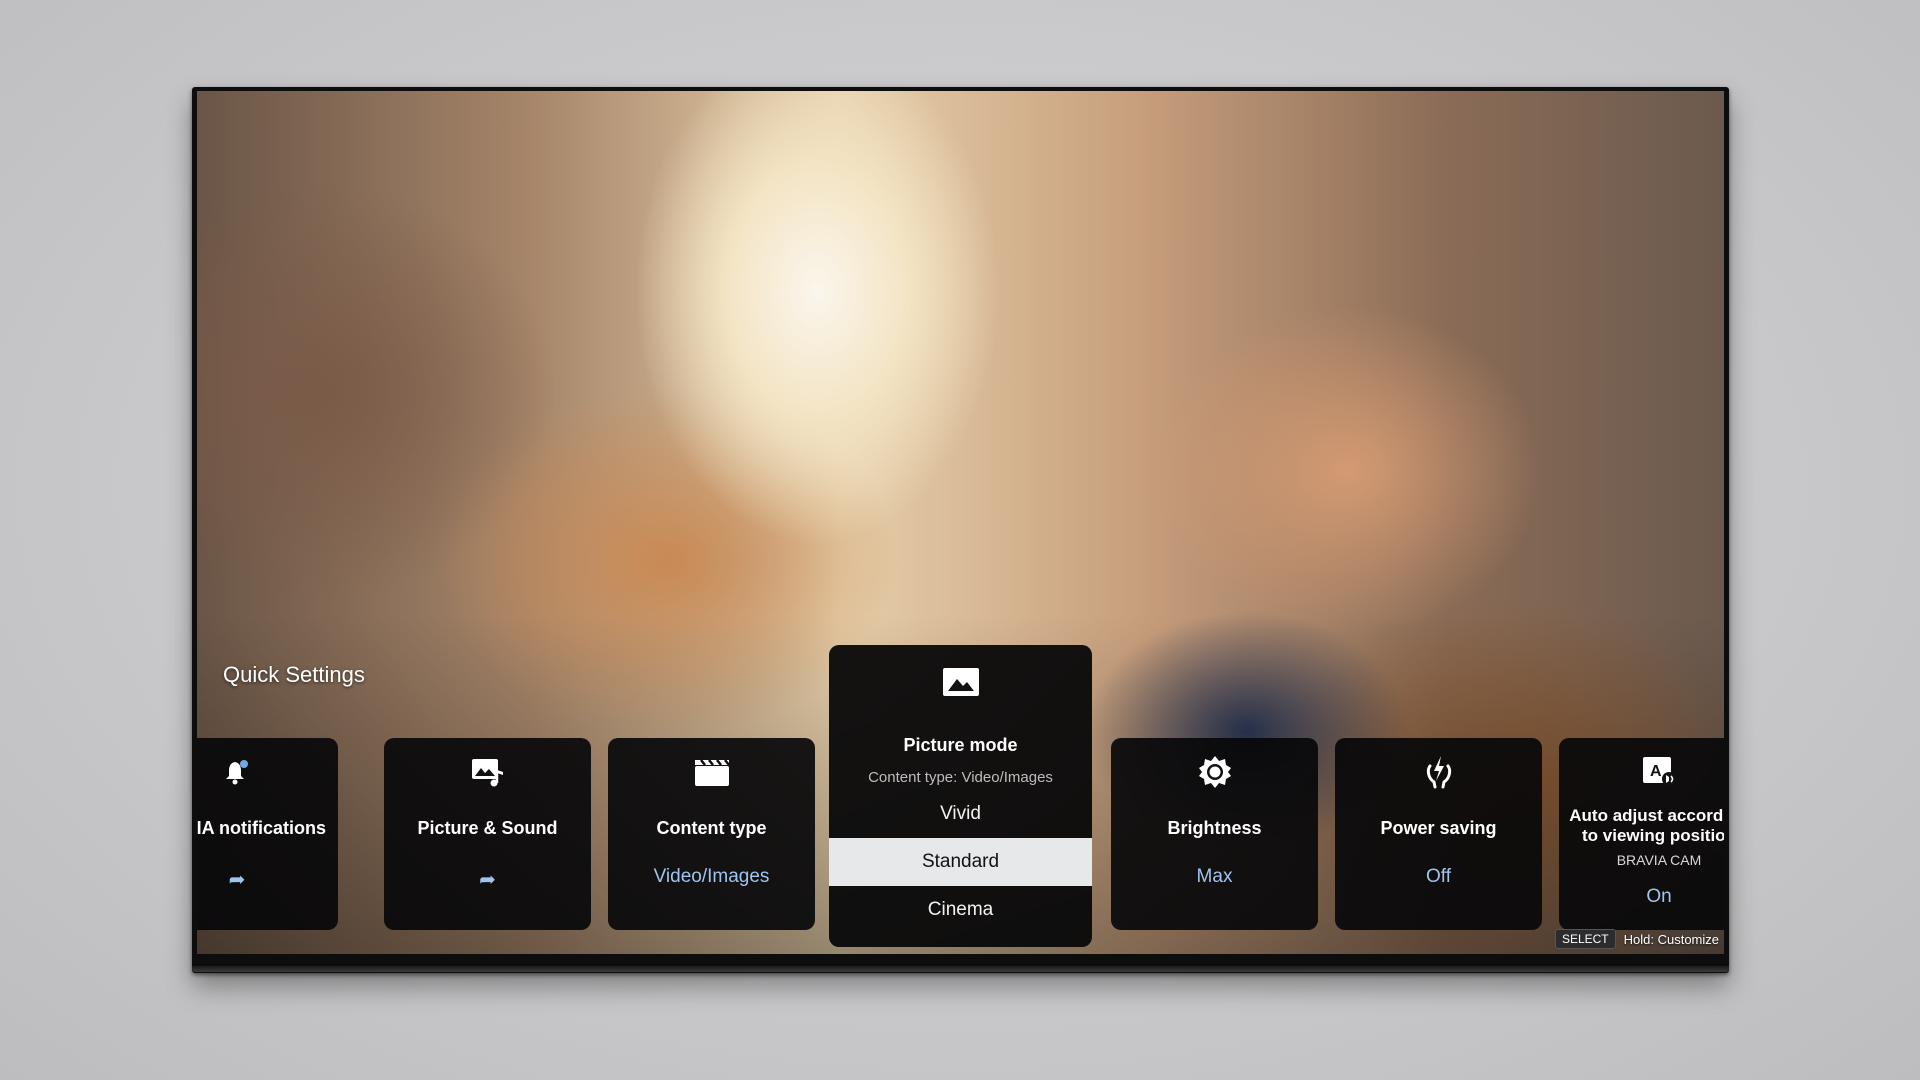 This screenshot has height=1080, width=1920. What do you see at coordinates (487, 772) in the screenshot?
I see `picture-sound-icon` at bounding box center [487, 772].